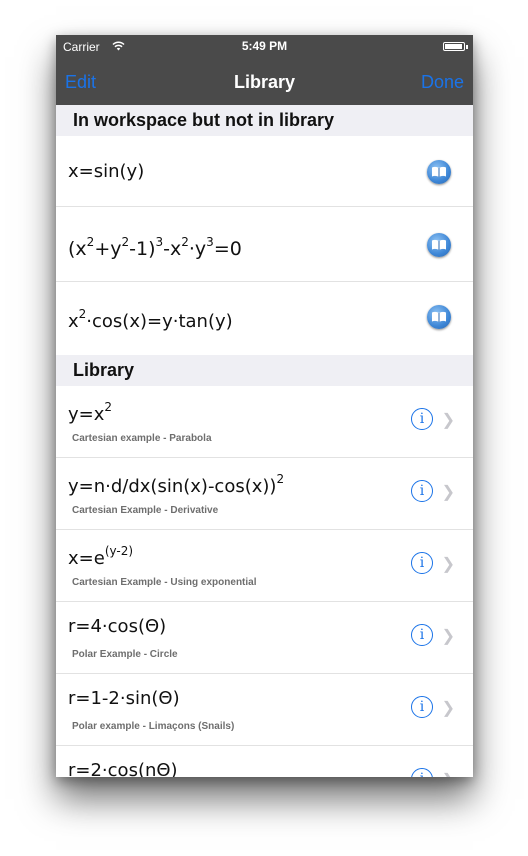 The height and width of the screenshot is (856, 528). What do you see at coordinates (155, 247) in the screenshot?
I see `formula: (x2+y2-1)3-x2·y3=0` at bounding box center [155, 247].